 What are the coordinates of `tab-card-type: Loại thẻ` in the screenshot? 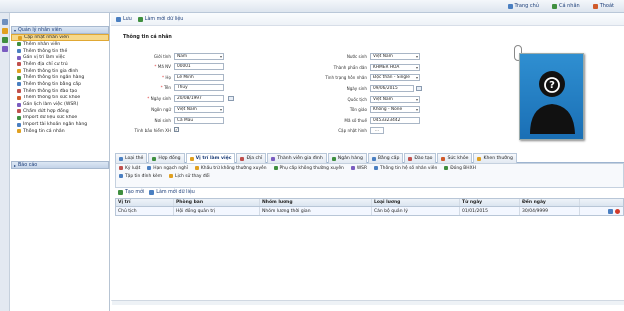 It's located at (131, 158).